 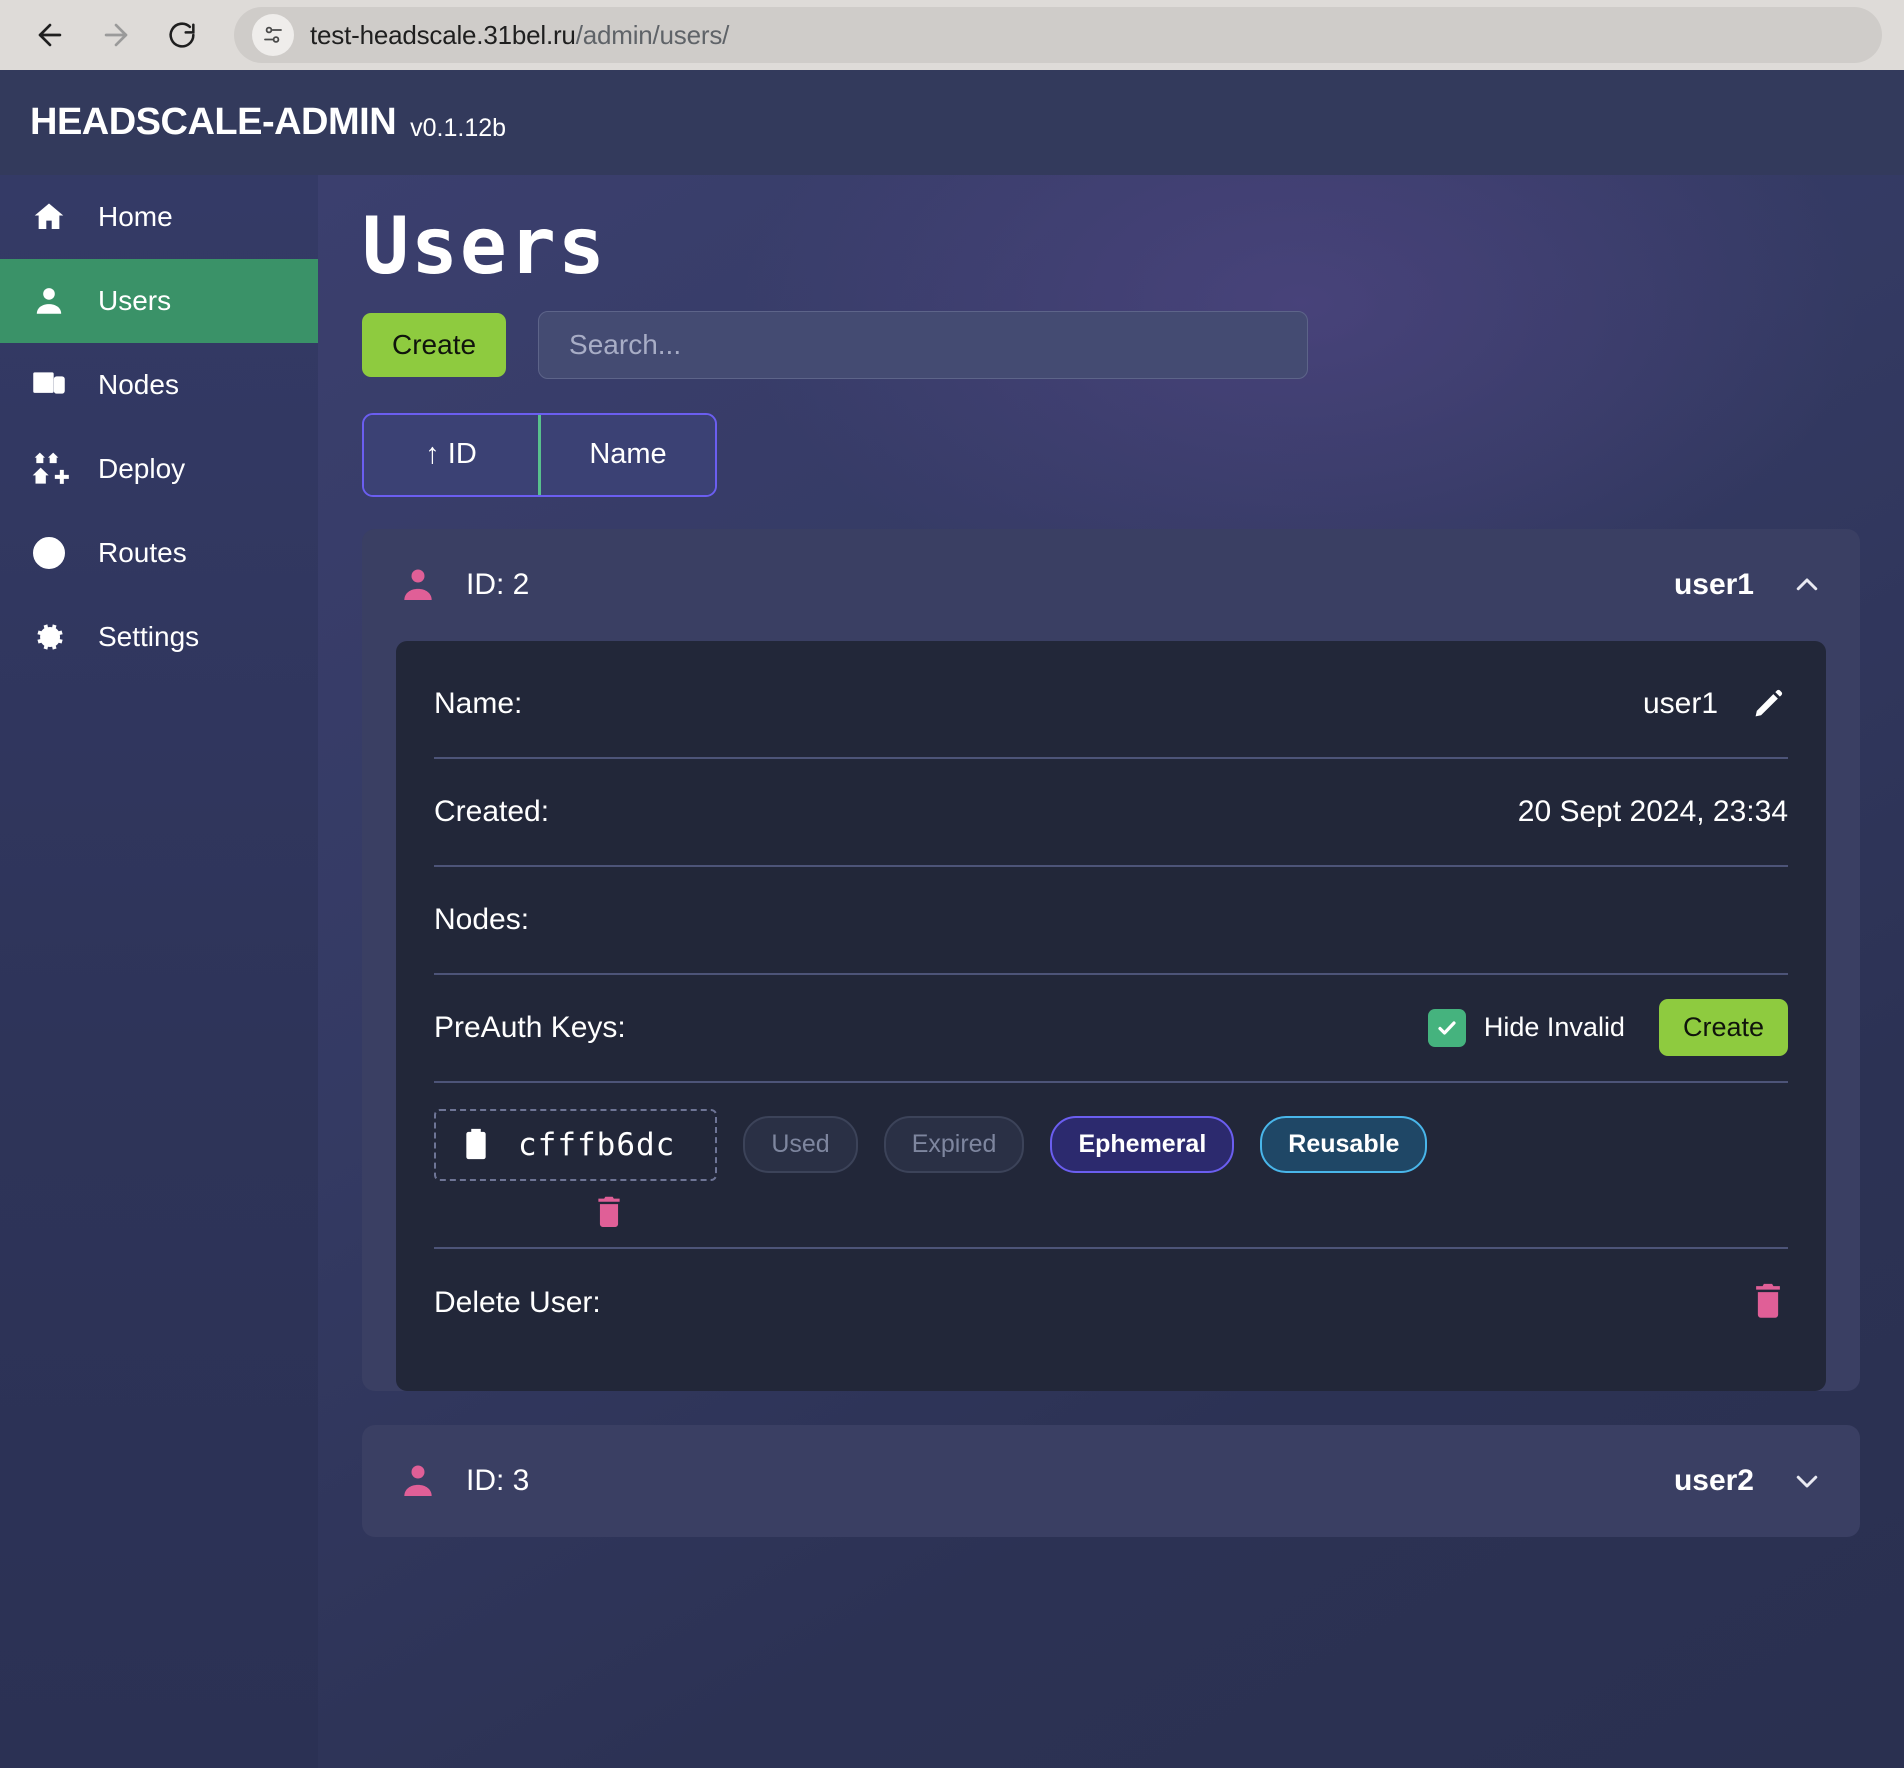 What do you see at coordinates (149, 636) in the screenshot?
I see `sidebar-item-label: Settings` at bounding box center [149, 636].